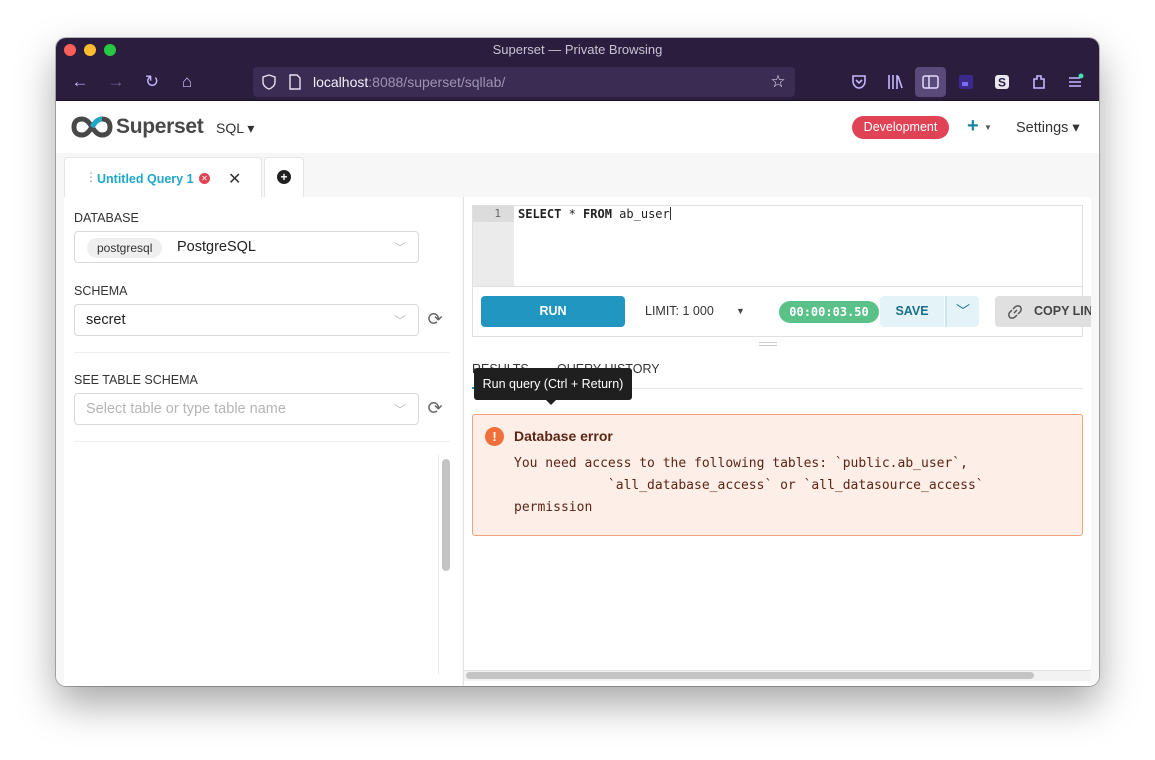  Describe the element at coordinates (750, 675) in the screenshot. I see `horizontal-scrollbar` at that location.